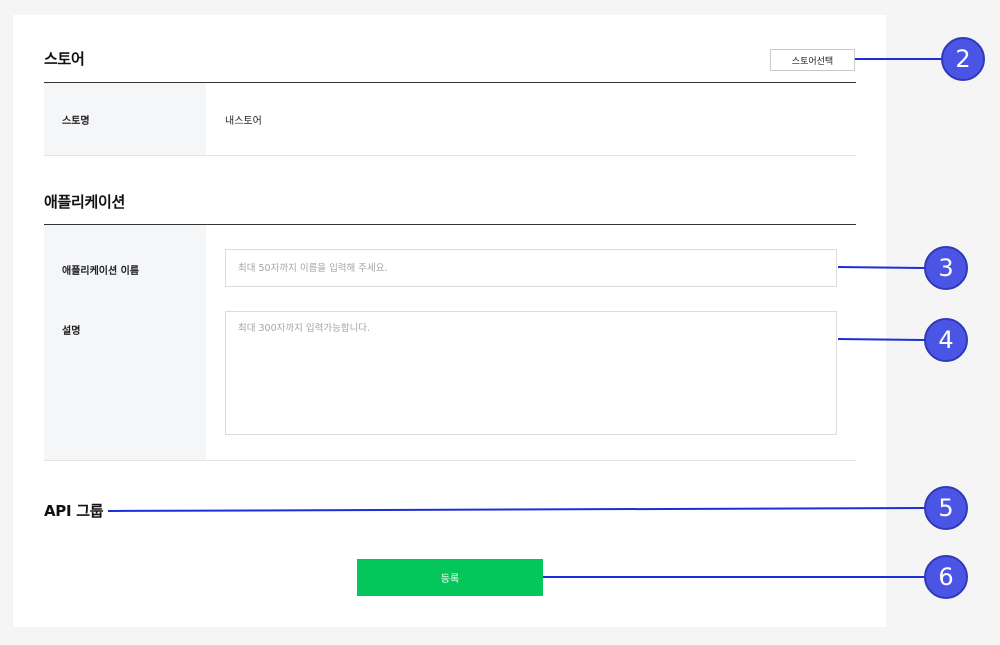 This screenshot has width=1000, height=645. What do you see at coordinates (243, 121) in the screenshot?
I see `store-name-value: 내스토어` at bounding box center [243, 121].